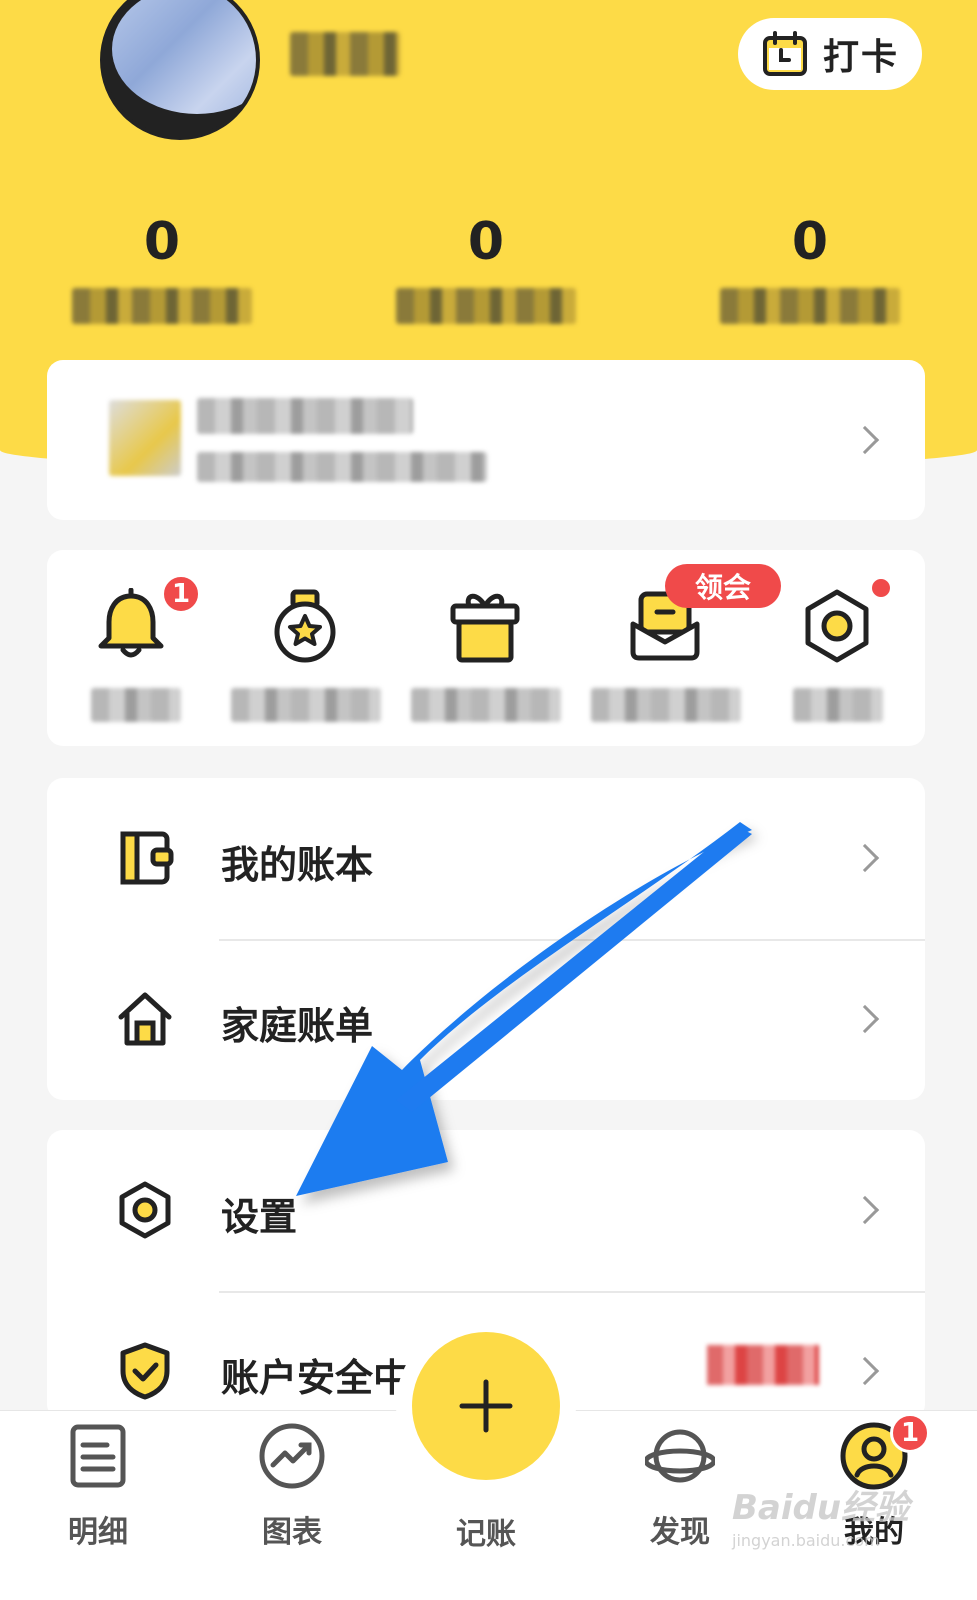  I want to click on shortcut-notifications: 1, so click(132, 651).